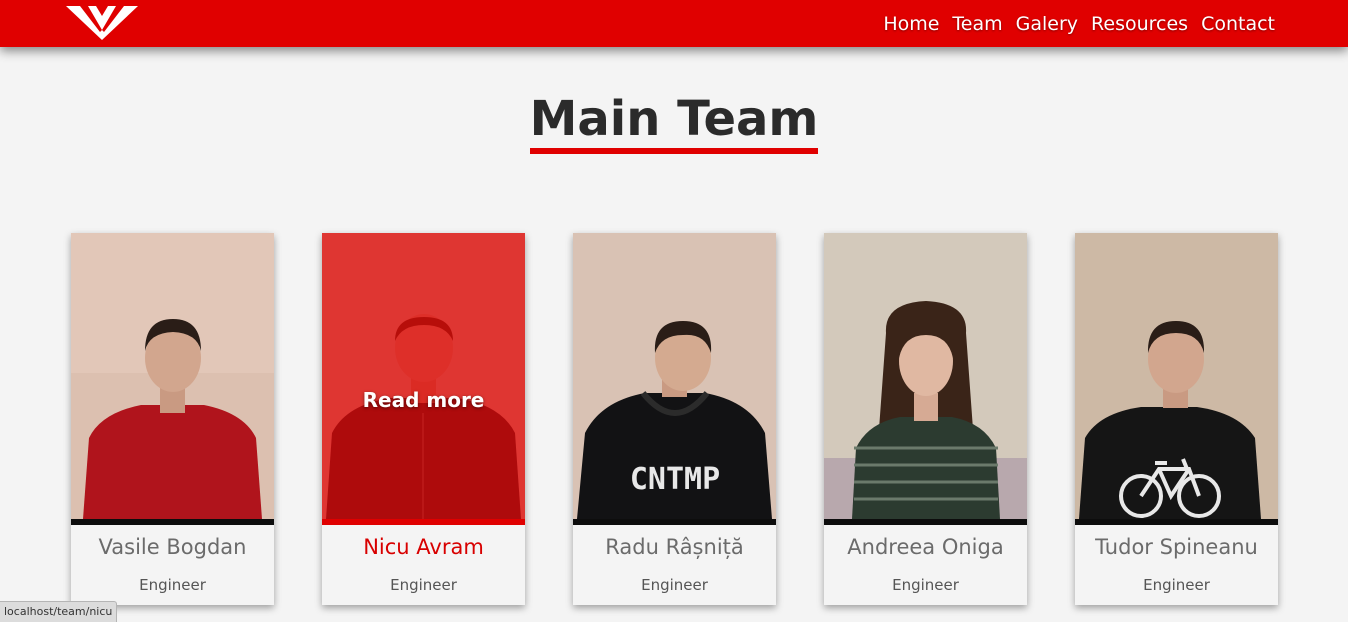 The image size is (1348, 622). I want to click on section-heading: Main Team, so click(674, 122).